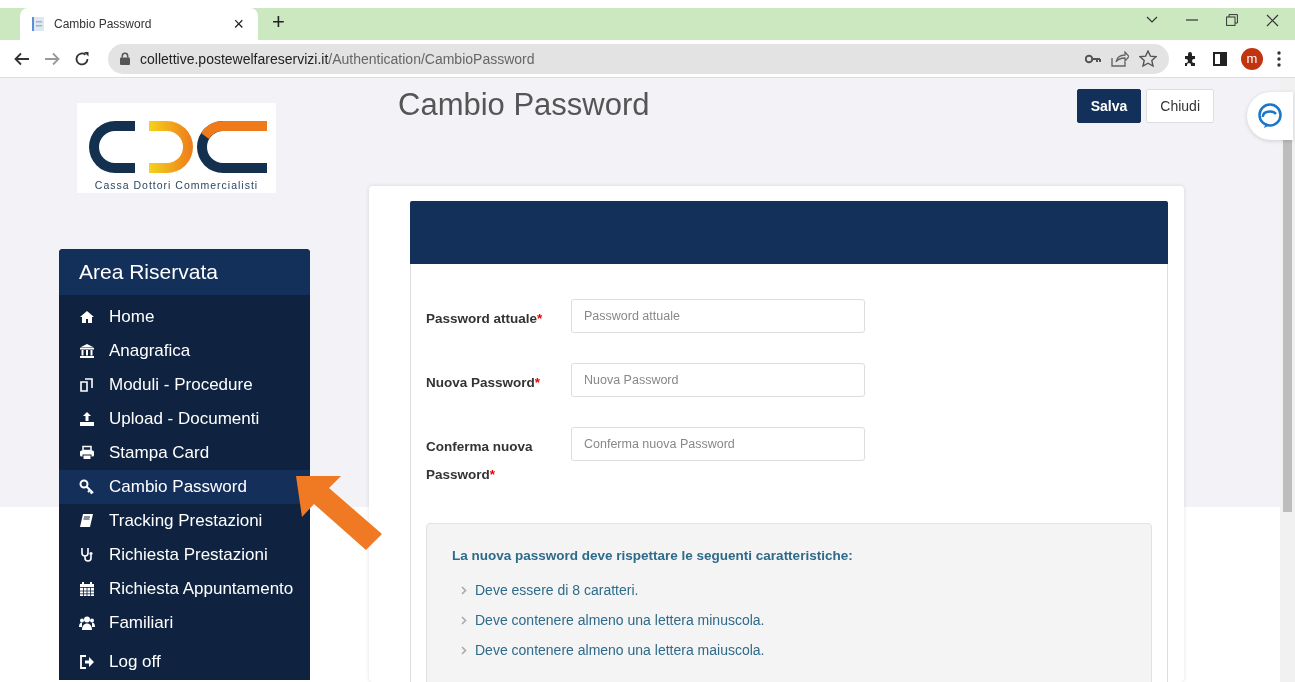 The image size is (1295, 682). What do you see at coordinates (1287, 380) in the screenshot?
I see `scrollbar` at bounding box center [1287, 380].